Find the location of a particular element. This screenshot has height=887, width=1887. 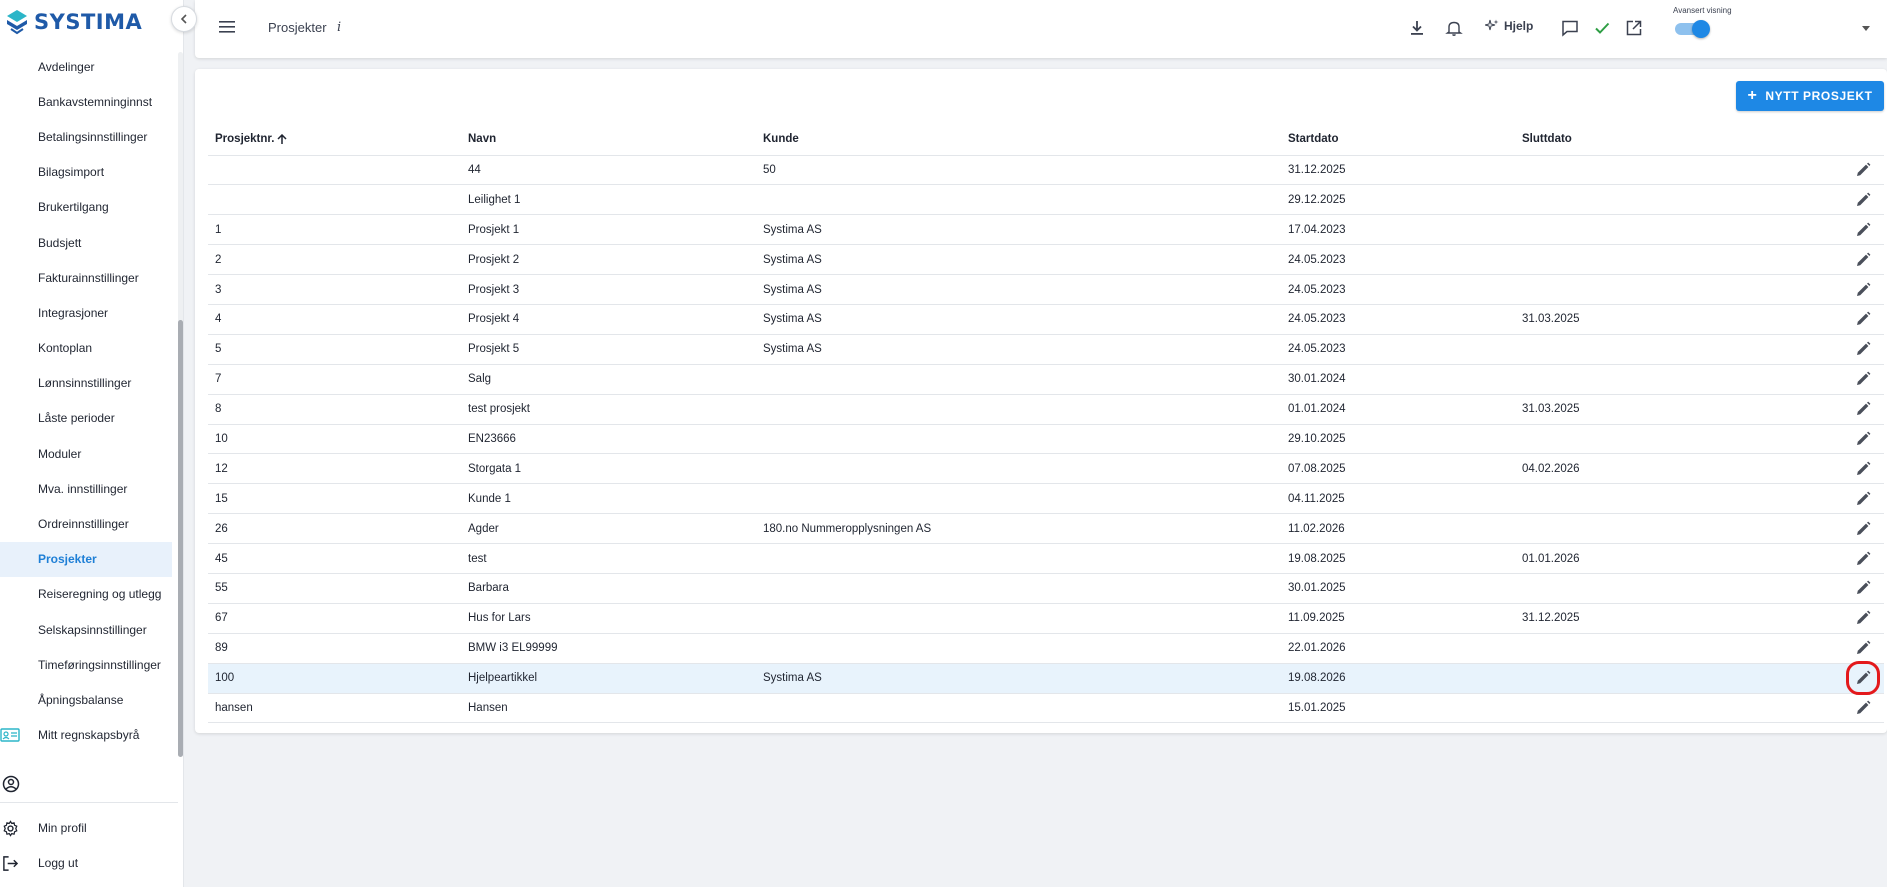

cell-kunde: 50 is located at coordinates (1018, 170).